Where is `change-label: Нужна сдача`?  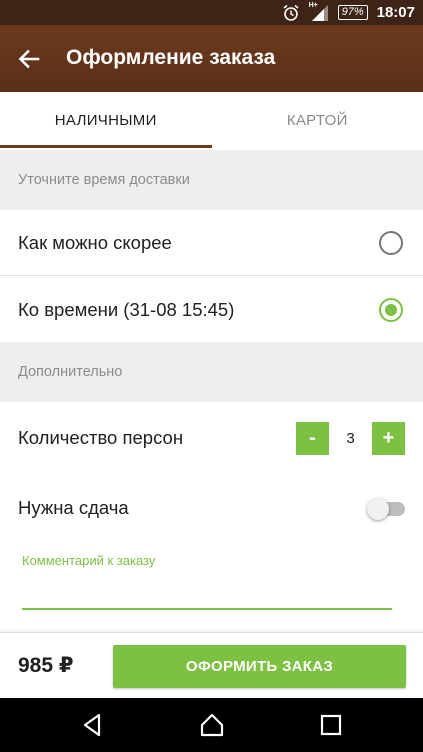
change-label: Нужна сдача is located at coordinates (73, 507).